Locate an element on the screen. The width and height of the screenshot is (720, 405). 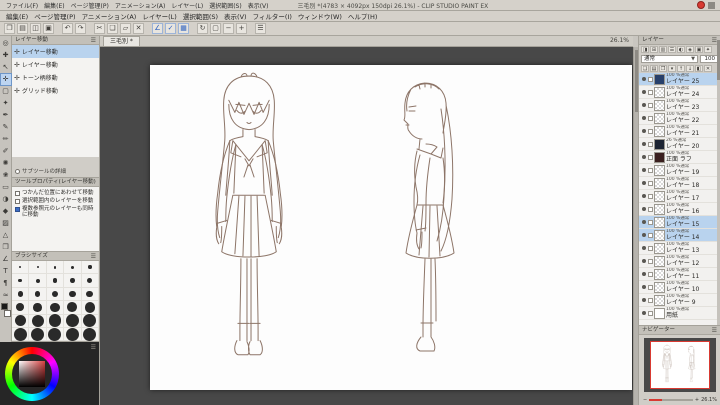
レイヤー 22: 100 %通常 レイヤー 22 is located at coordinates (679, 118).